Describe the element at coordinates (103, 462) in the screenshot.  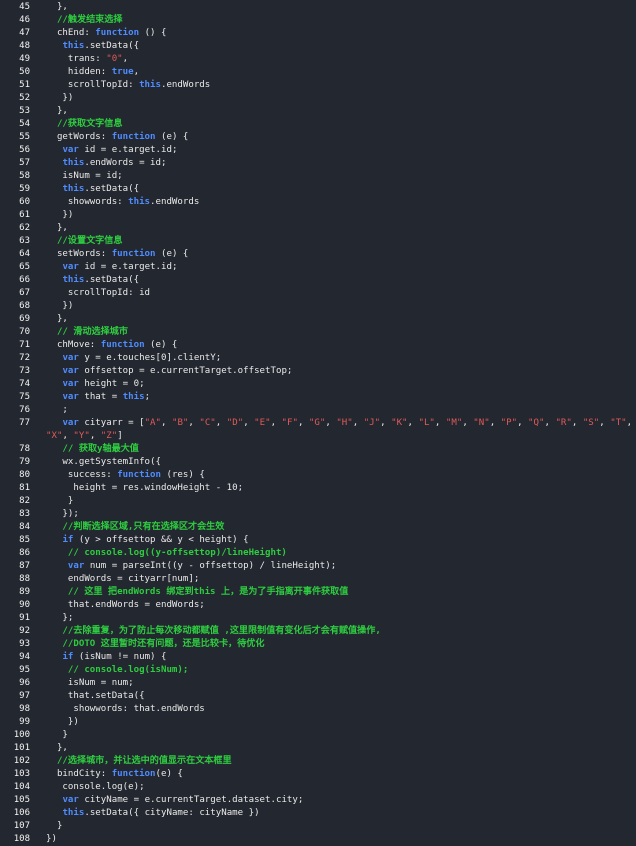
I see `code-line: wx.getSystemInfo({` at that location.